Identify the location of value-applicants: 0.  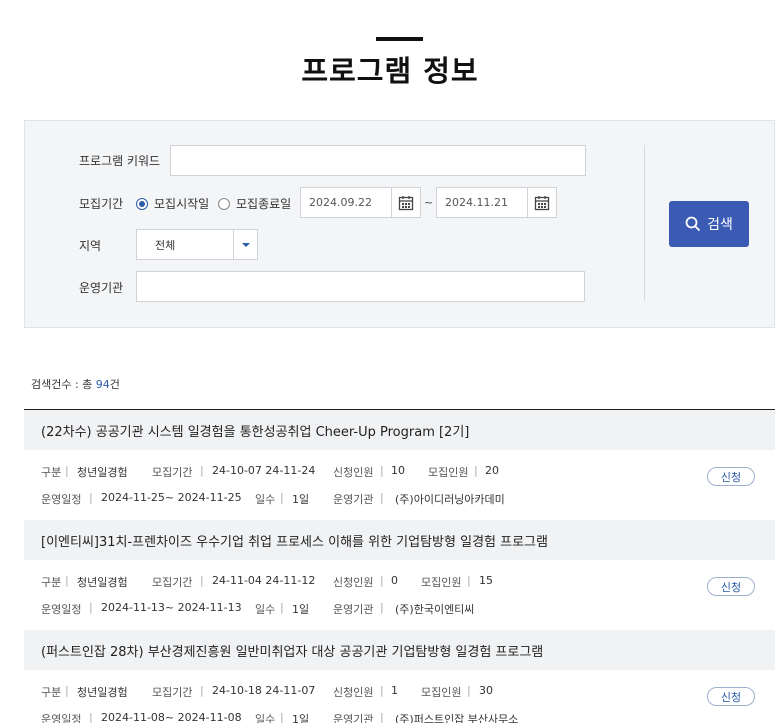
(394, 580).